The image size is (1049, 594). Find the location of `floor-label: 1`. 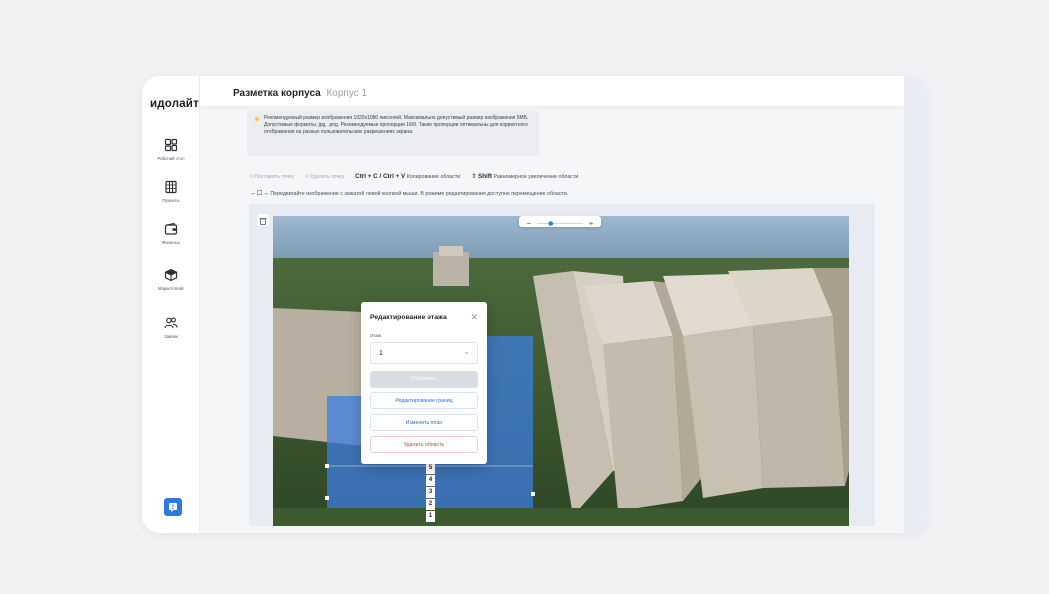

floor-label: 1 is located at coordinates (430, 516).